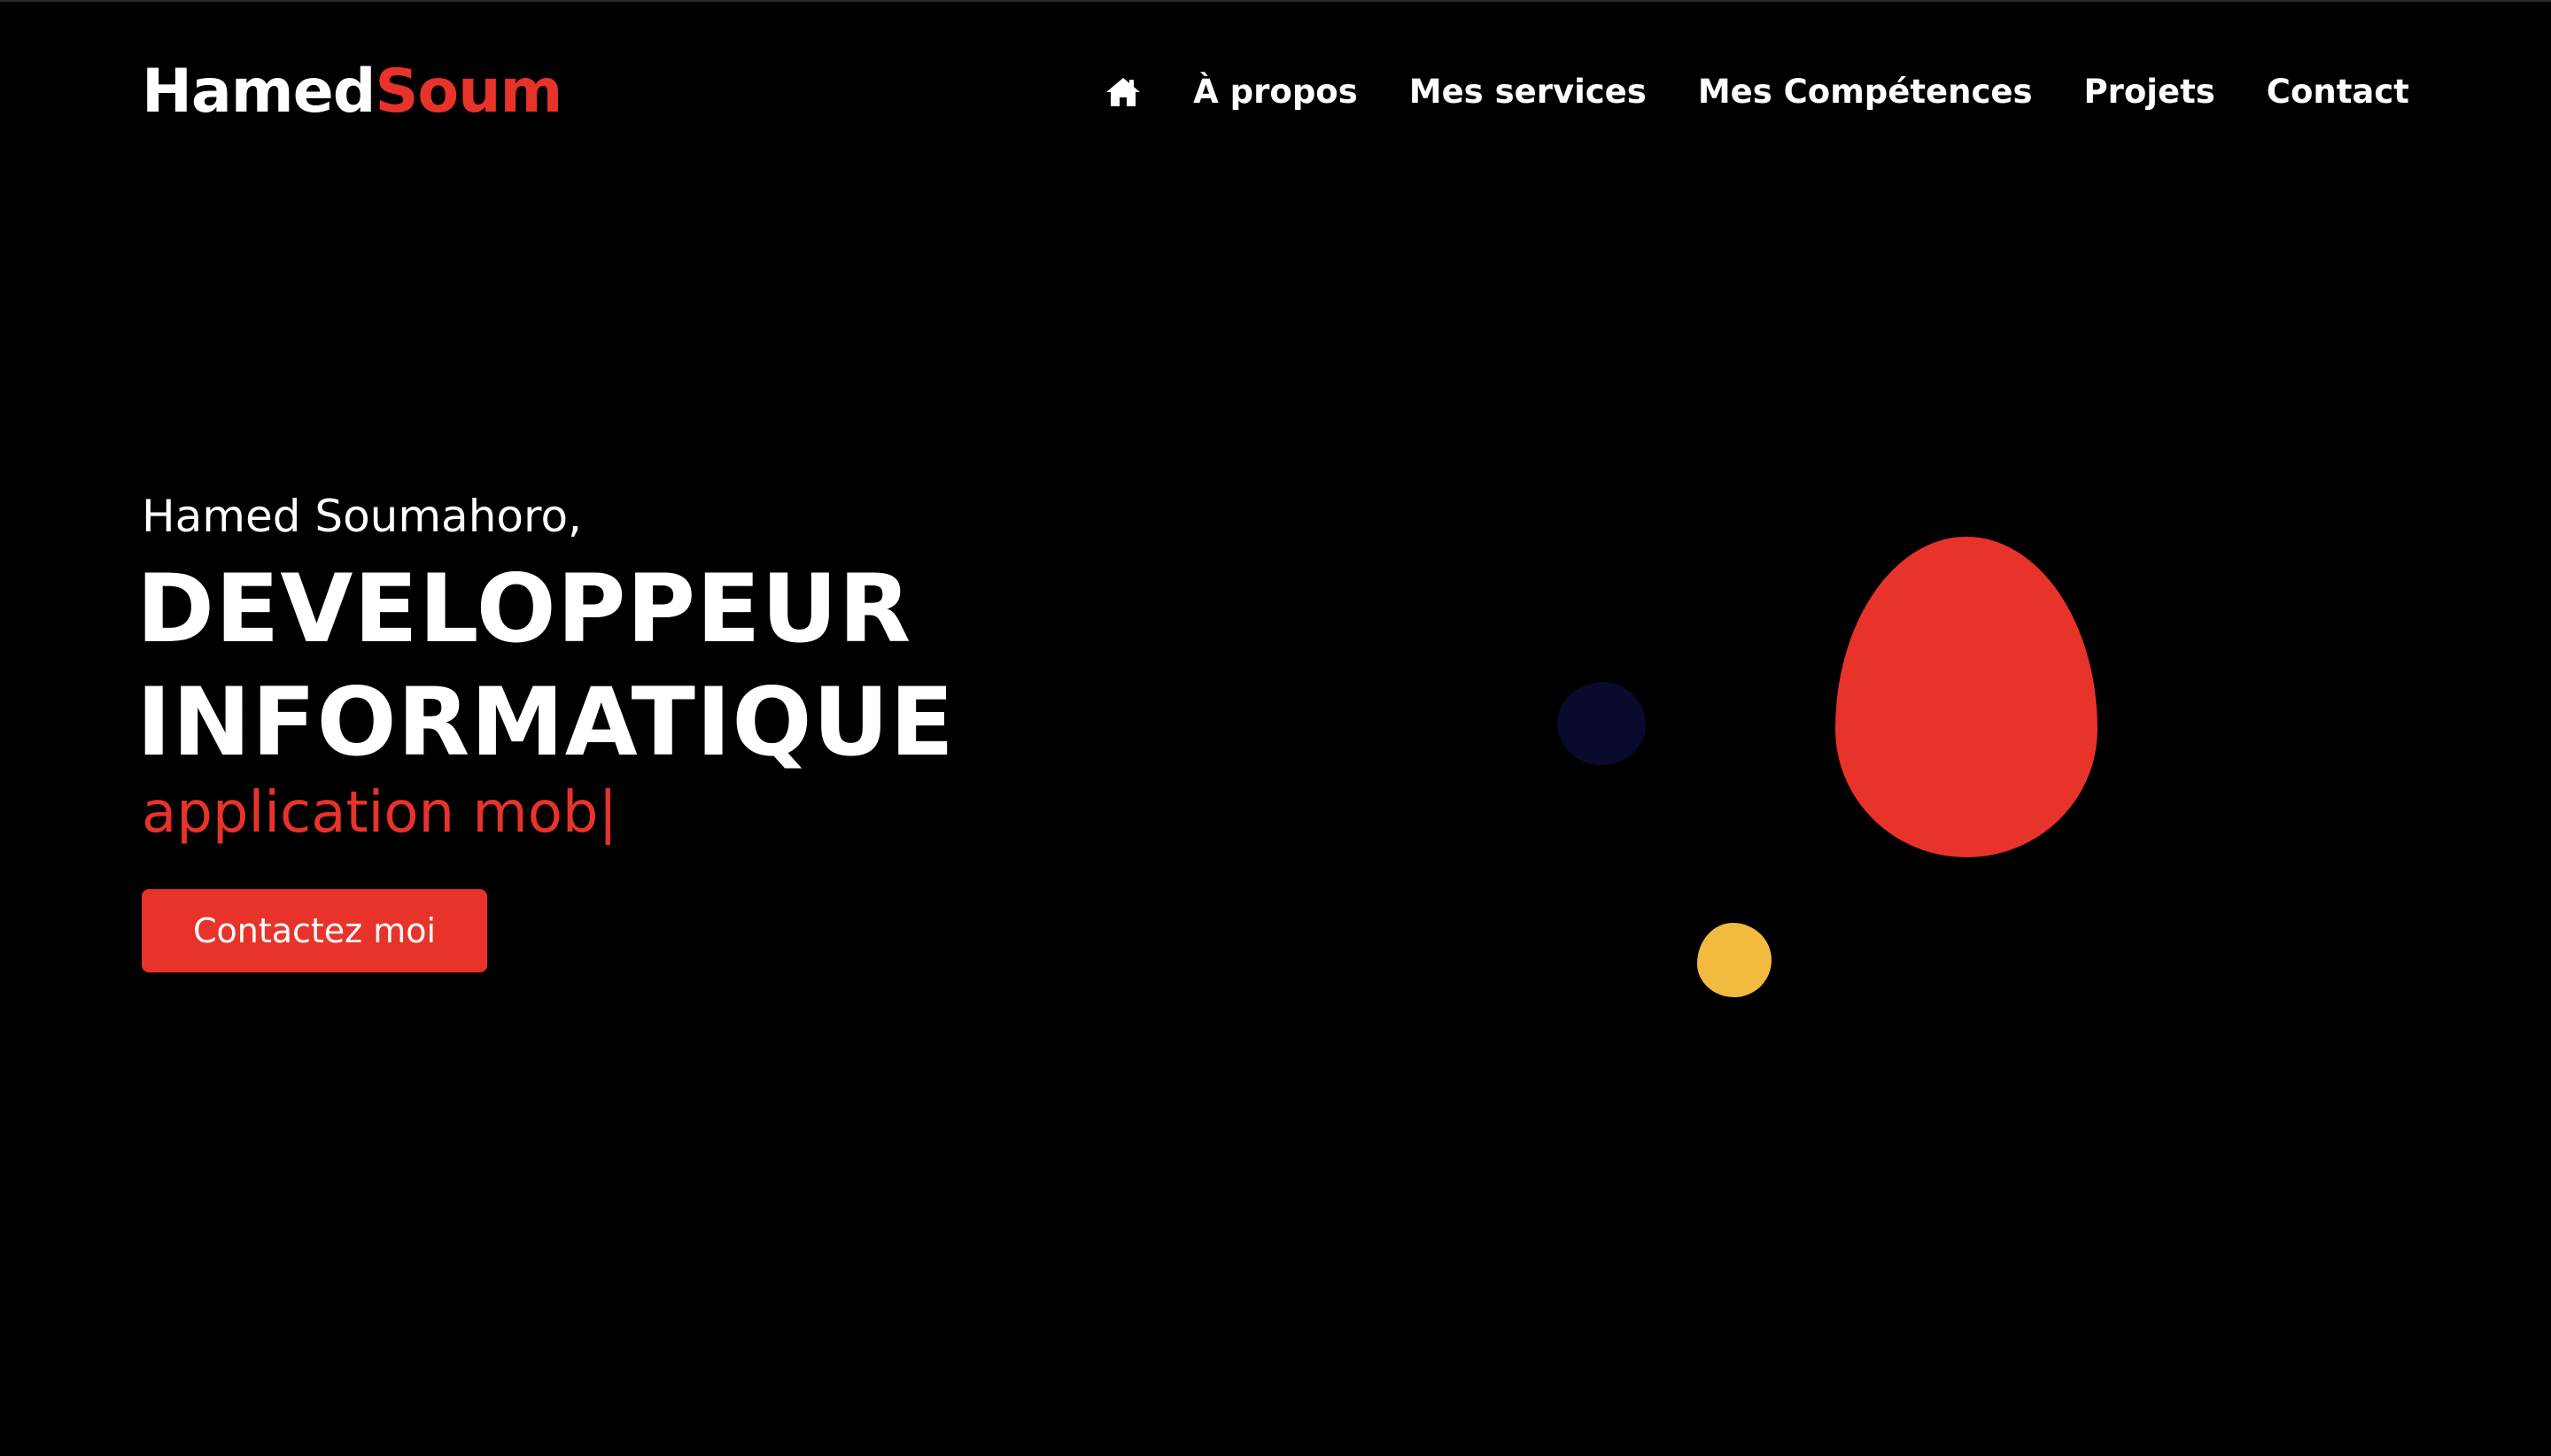  What do you see at coordinates (362, 516) in the screenshot?
I see `hero-greeting: Hamed Soumahoro,` at bounding box center [362, 516].